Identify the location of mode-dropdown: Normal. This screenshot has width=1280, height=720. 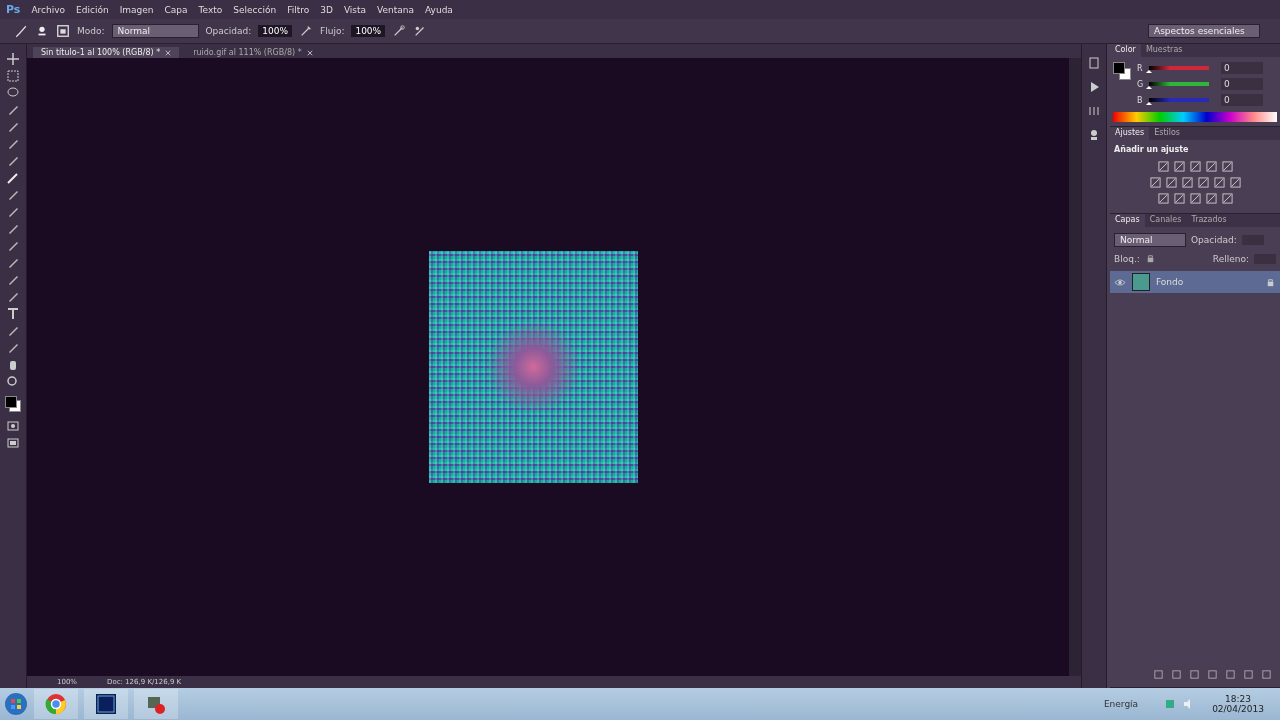
(155, 31).